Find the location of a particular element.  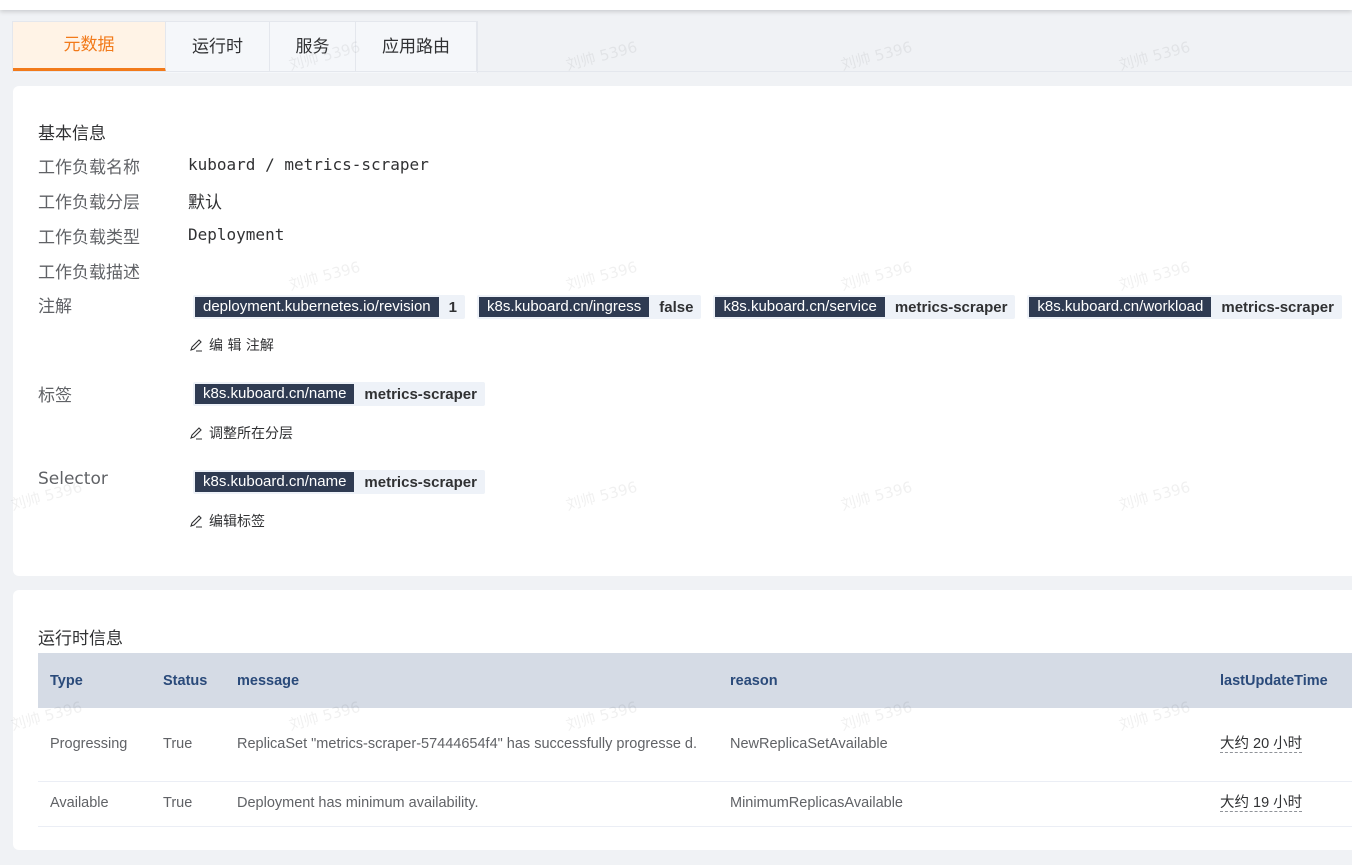

col-message-header: message is located at coordinates (471, 680).